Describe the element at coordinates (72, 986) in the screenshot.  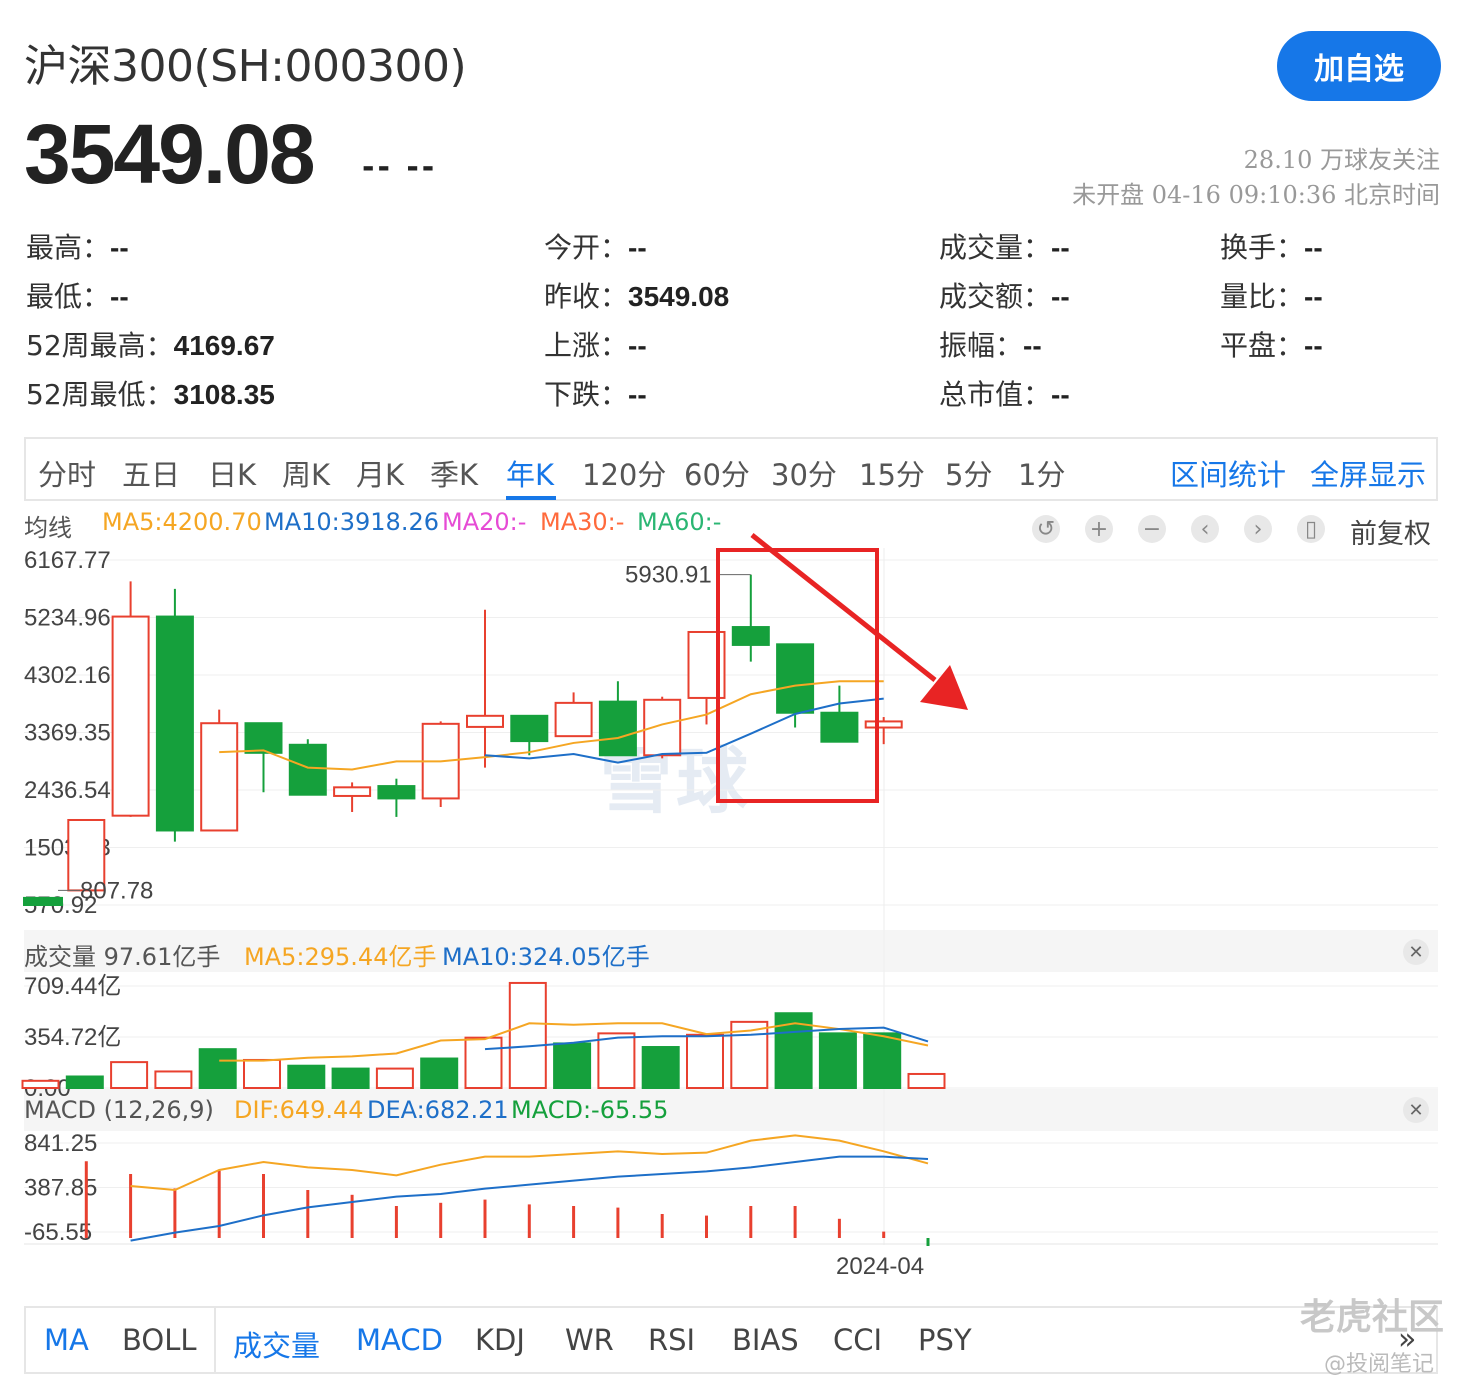
I see `volume-axis-label: 709.44亿` at that location.